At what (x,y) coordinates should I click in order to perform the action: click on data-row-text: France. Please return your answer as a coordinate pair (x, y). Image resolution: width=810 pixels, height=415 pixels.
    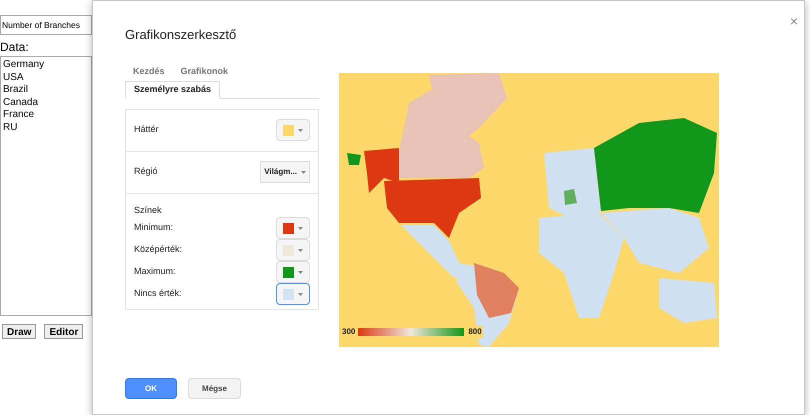
    Looking at the image, I should click on (19, 115).